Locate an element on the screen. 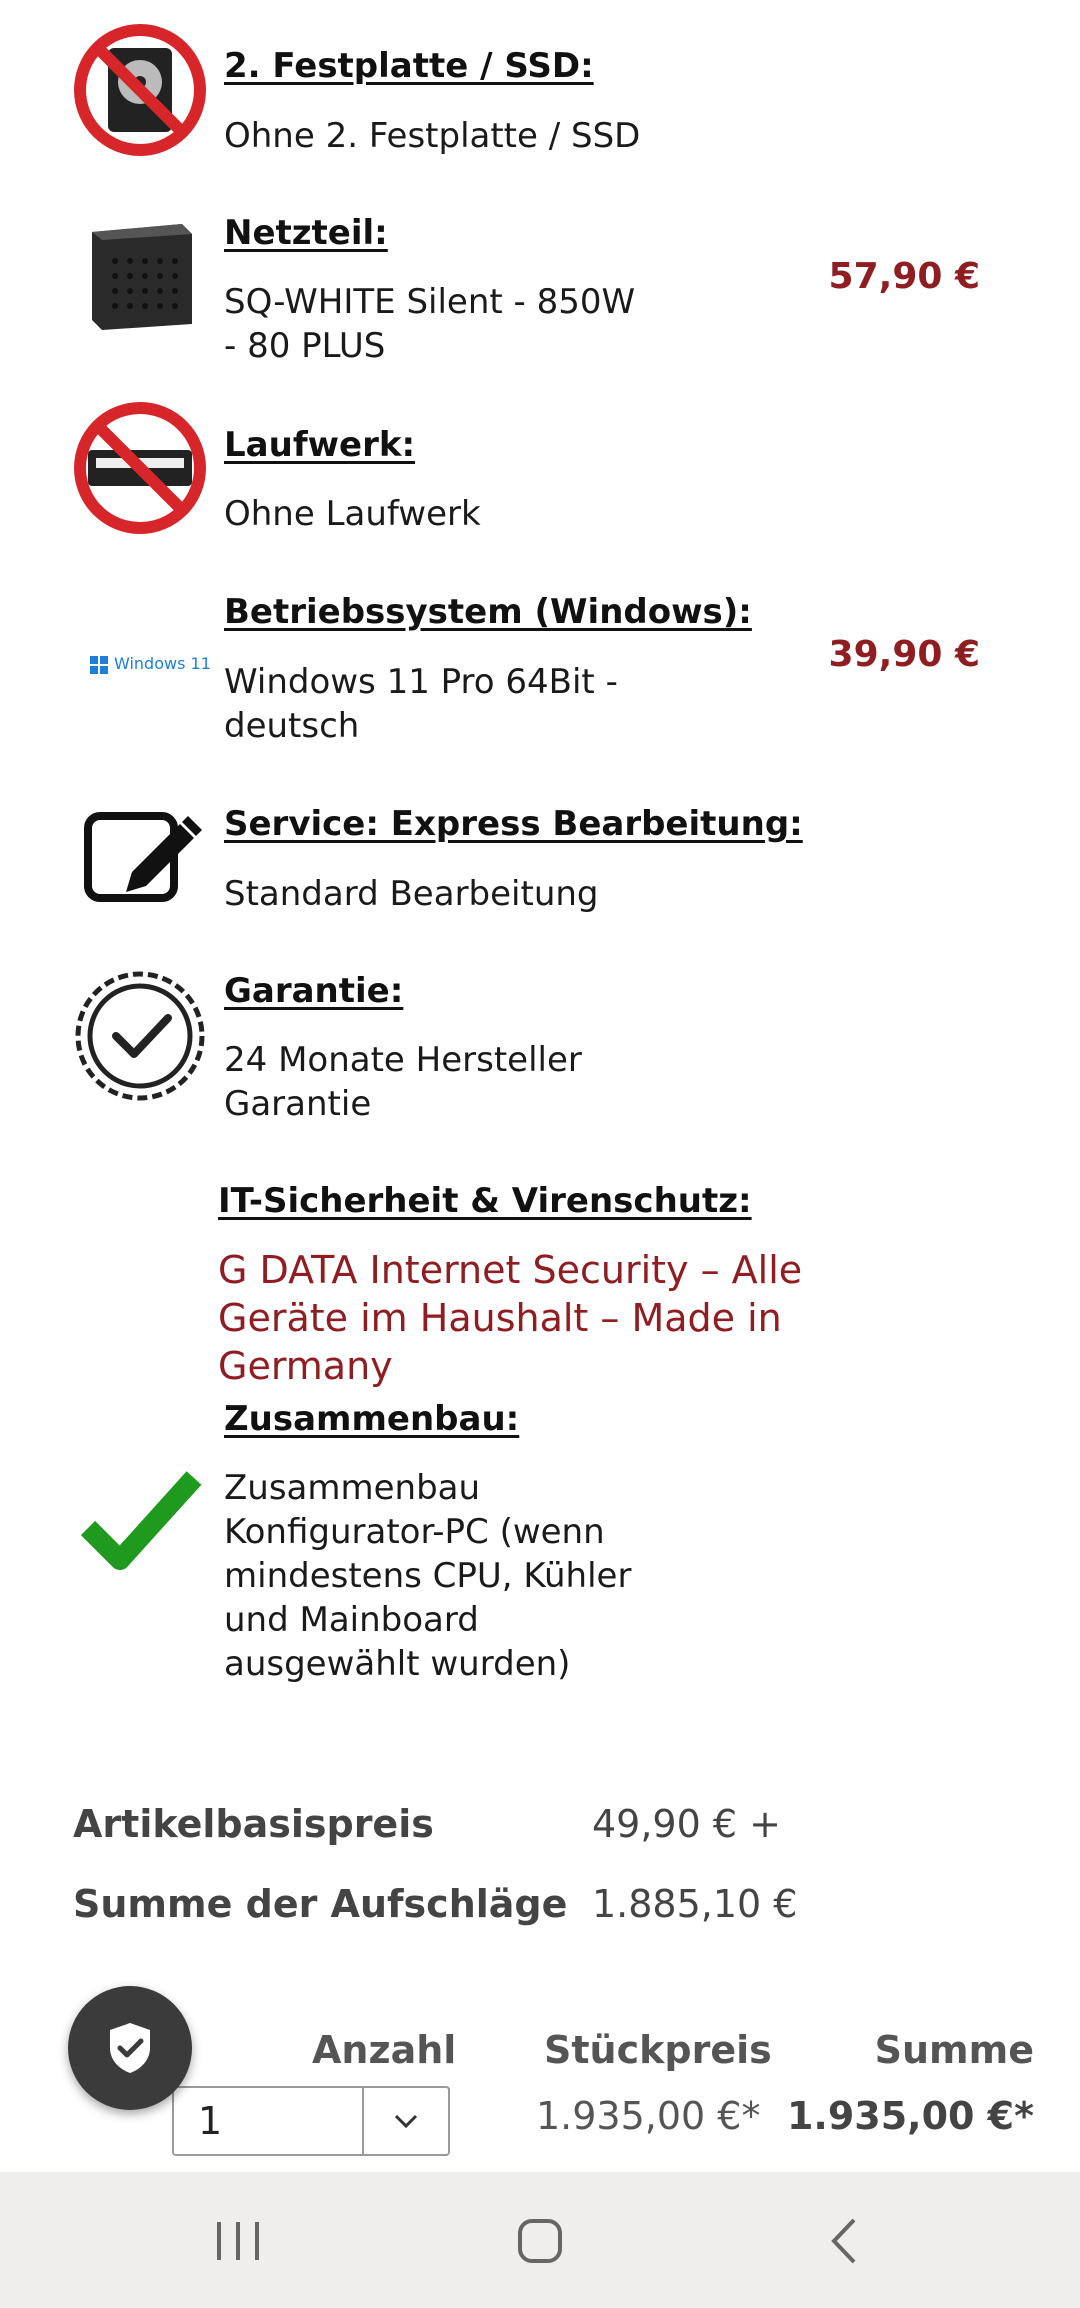 Image resolution: width=1080 pixels, height=2308 pixels. total-header: Summe is located at coordinates (954, 2050).